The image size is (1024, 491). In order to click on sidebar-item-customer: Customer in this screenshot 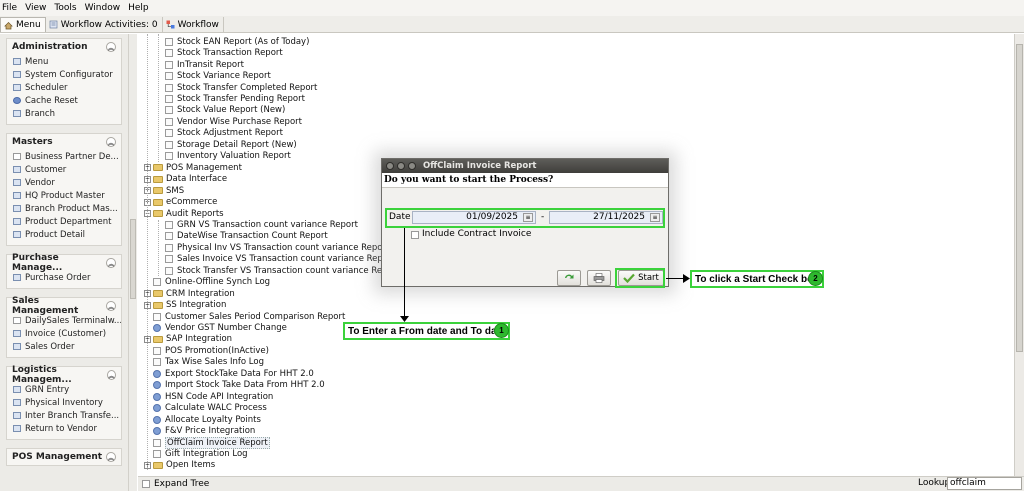, I will do `click(64, 169)`.